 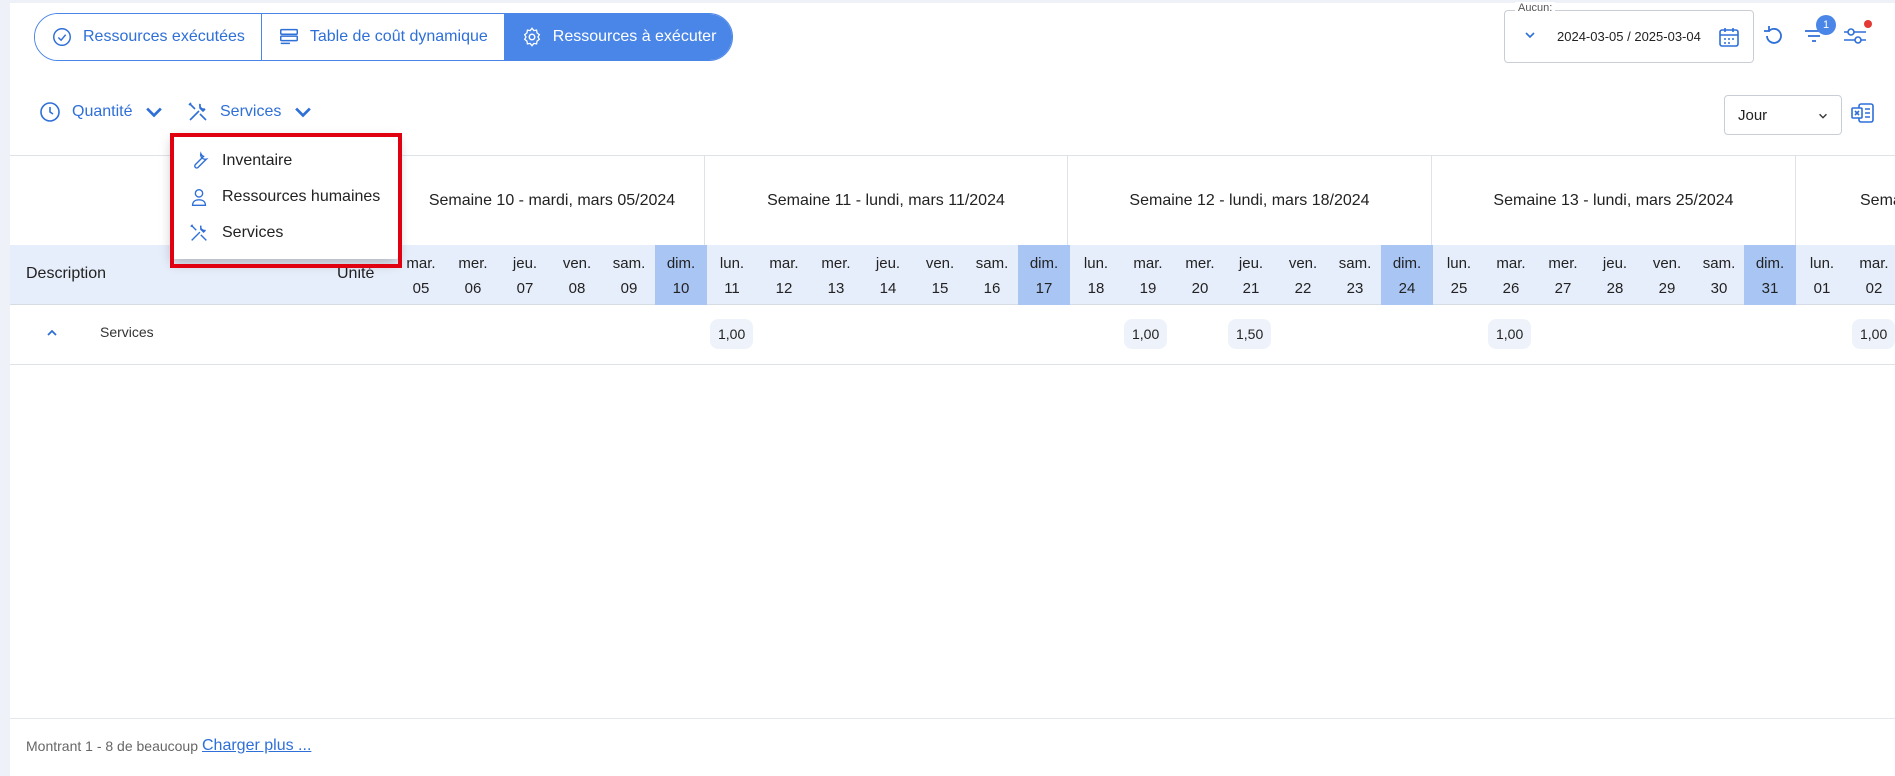 I want to click on day-column-header: jeu. 21, so click(x=1251, y=275).